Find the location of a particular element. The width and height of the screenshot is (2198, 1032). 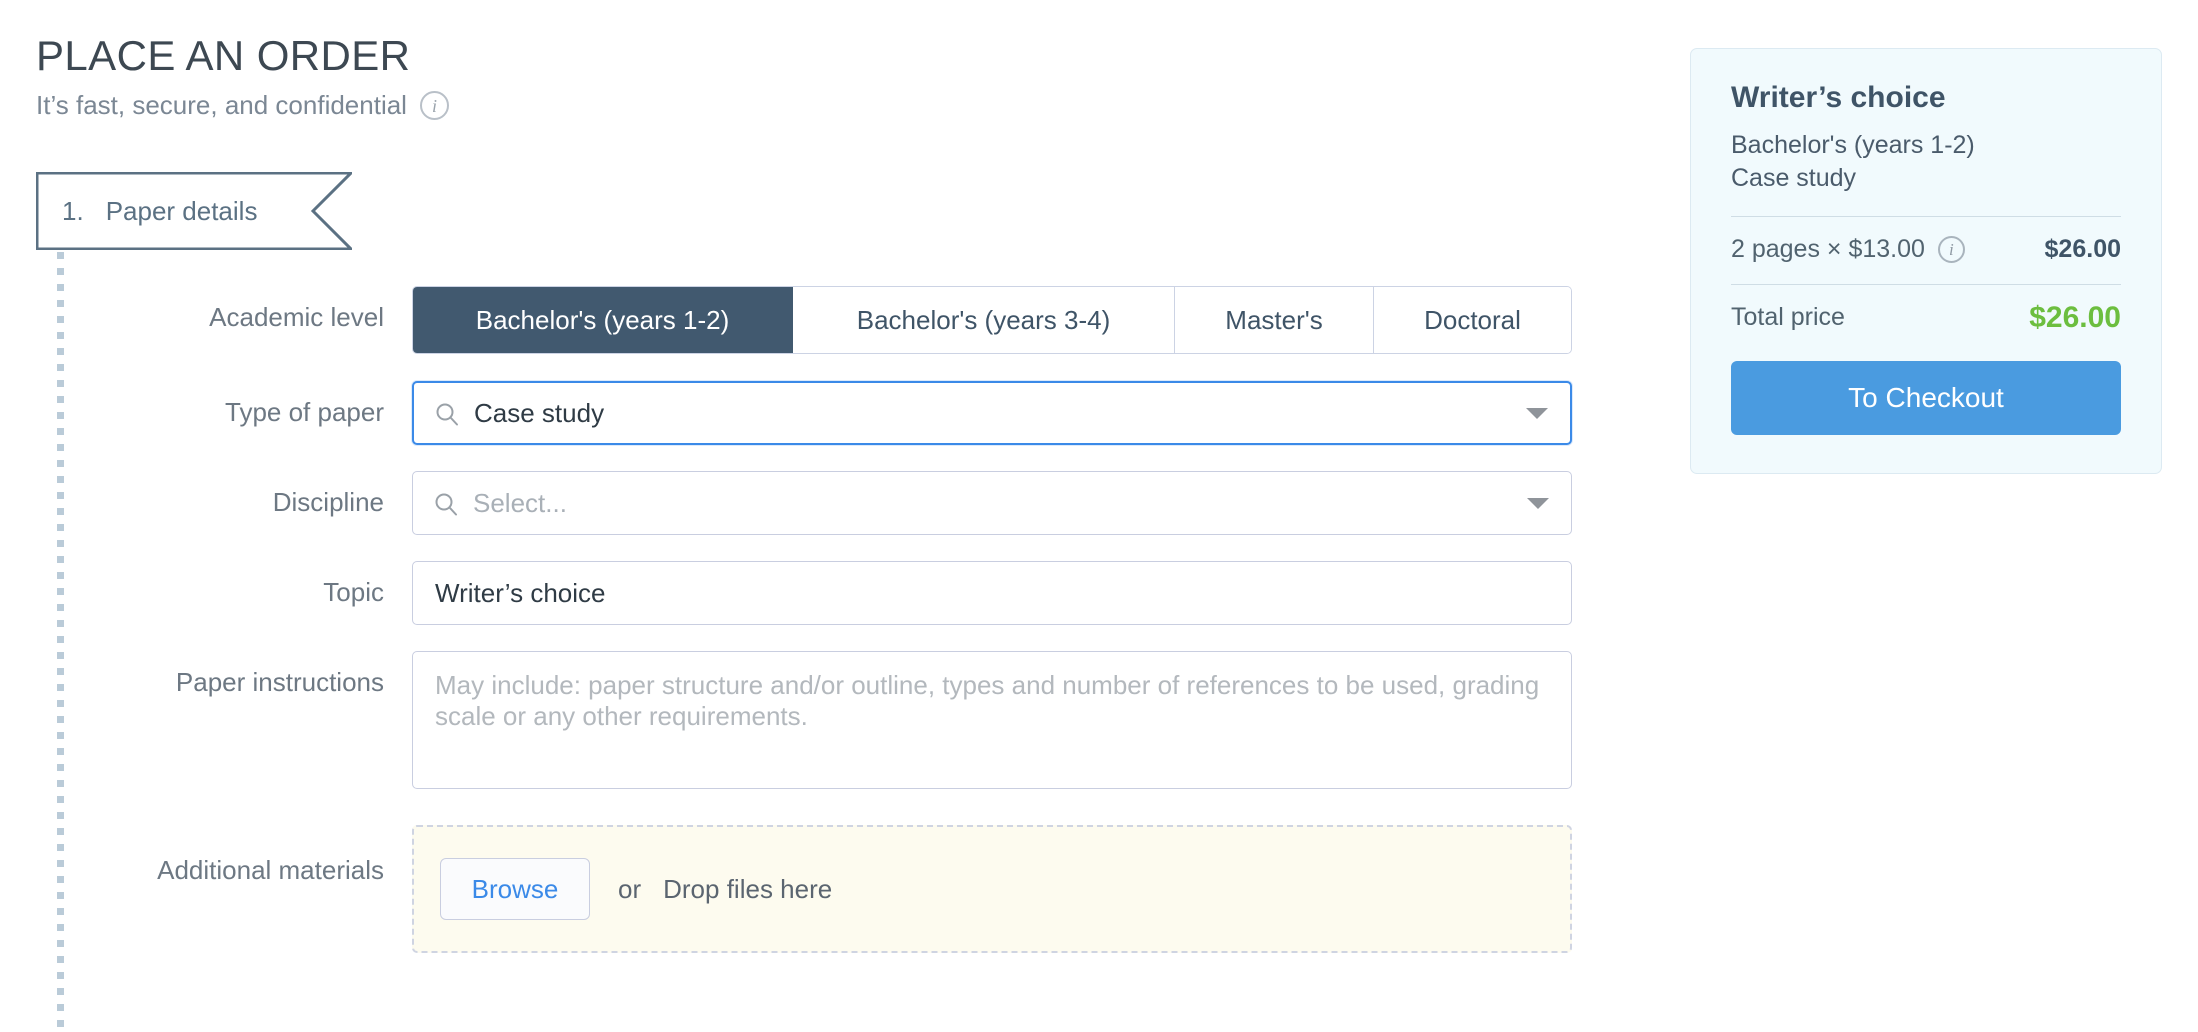

step-title: Paper details is located at coordinates (181, 210).